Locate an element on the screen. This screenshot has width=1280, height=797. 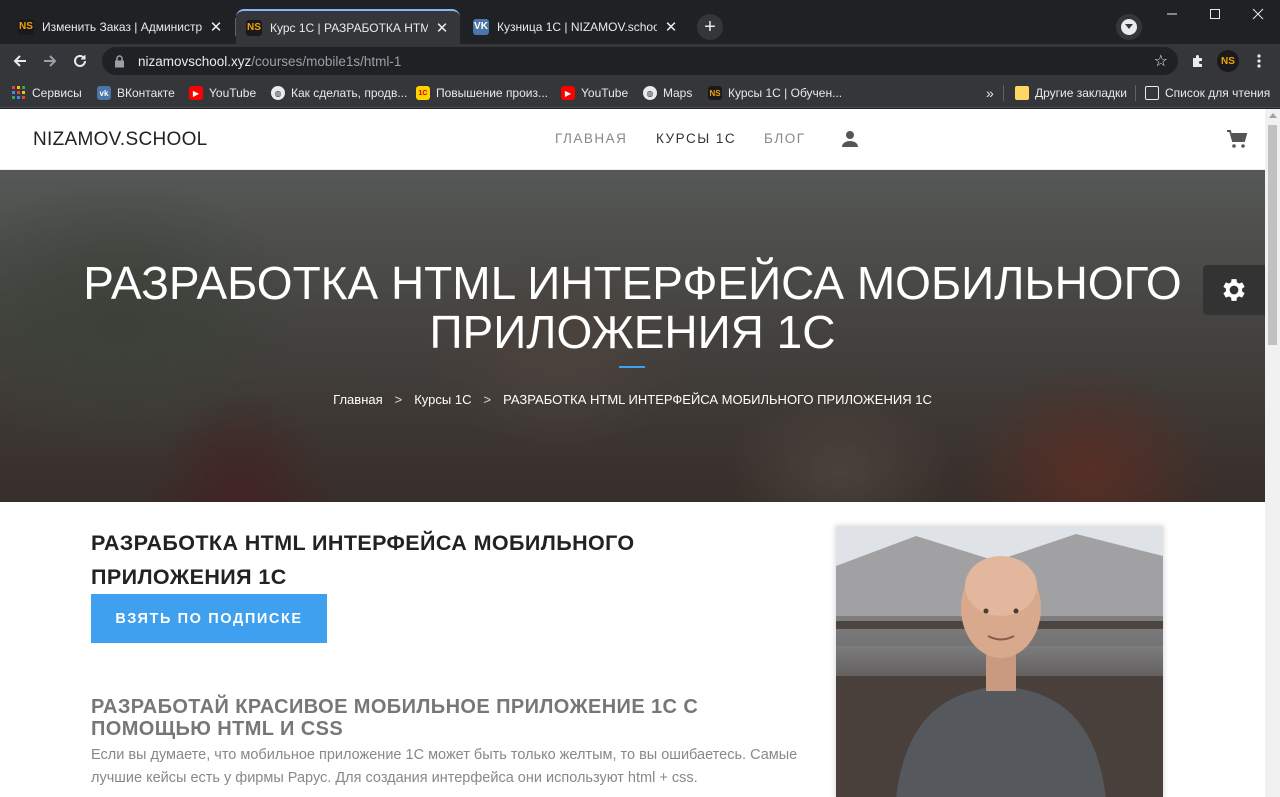
site-header: NIZAMOV.SCHOOL ГЛАВНАЯ КУРСЫ 1С БЛОГ is located at coordinates (632, 139).